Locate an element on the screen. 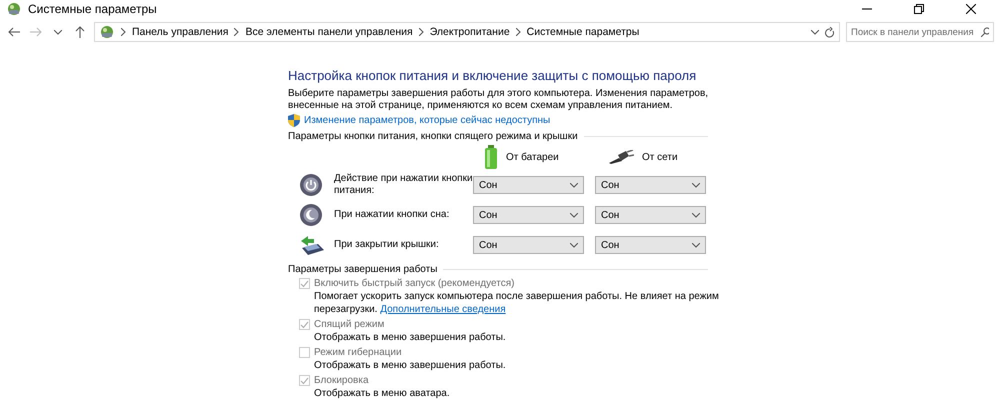 The height and width of the screenshot is (409, 1000). breadcrumb-item: Панель управления is located at coordinates (180, 32).